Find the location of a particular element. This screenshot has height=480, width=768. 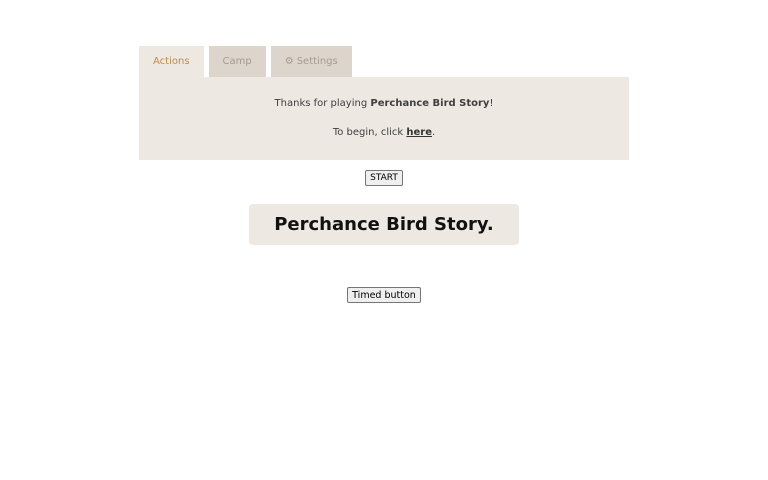

game-title: Perchance Bird Story. is located at coordinates (384, 224).